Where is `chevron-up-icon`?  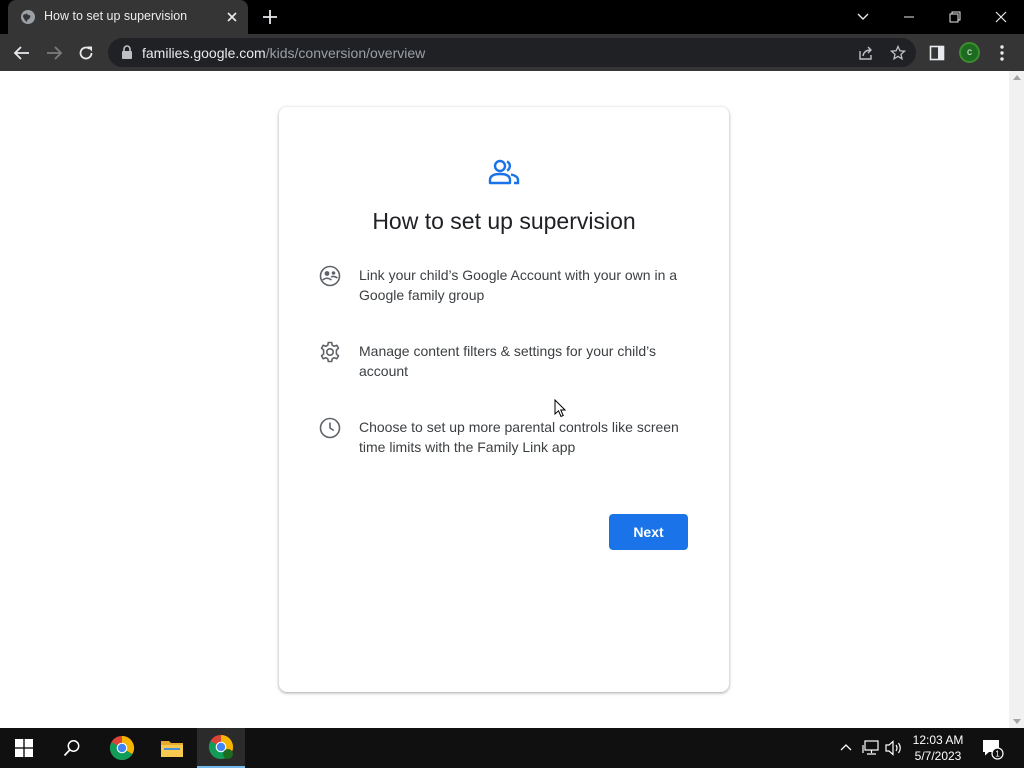 chevron-up-icon is located at coordinates (846, 747).